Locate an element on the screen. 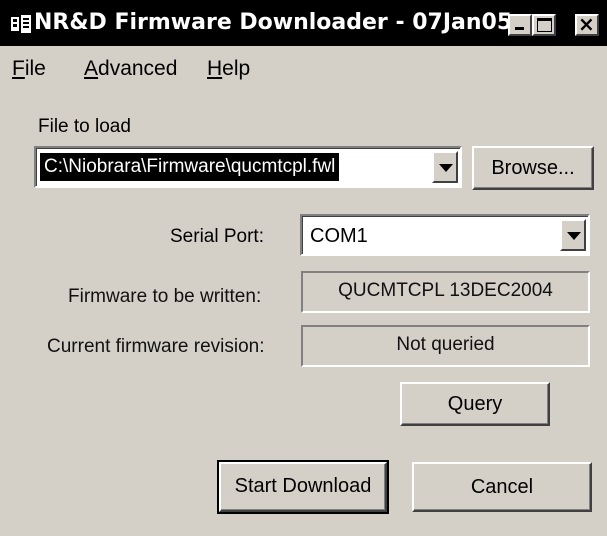  menu-help-mnemonic: H is located at coordinates (215, 68).